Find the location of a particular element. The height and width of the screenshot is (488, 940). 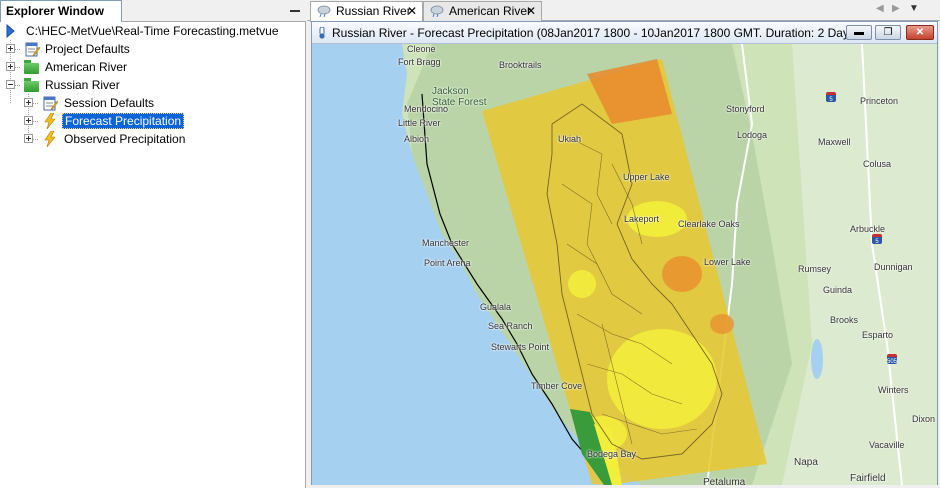

restore-button: ❐ is located at coordinates (888, 32).